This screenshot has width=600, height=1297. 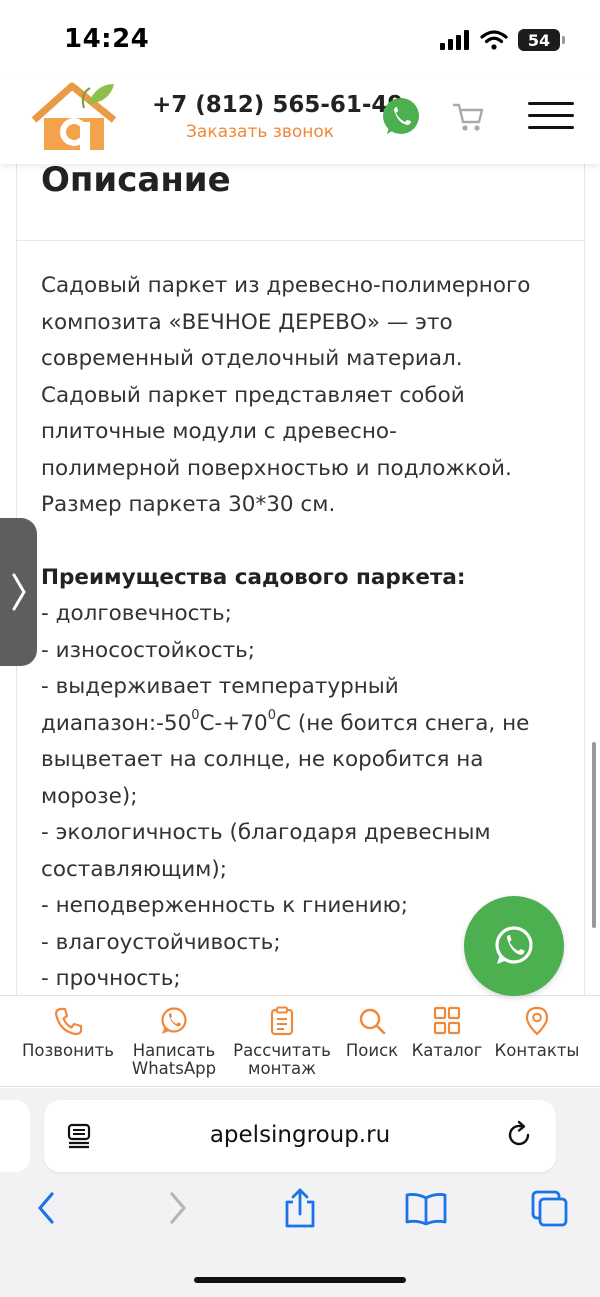 I want to click on desc-line: плиточные модули с древесно-, so click(x=219, y=431).